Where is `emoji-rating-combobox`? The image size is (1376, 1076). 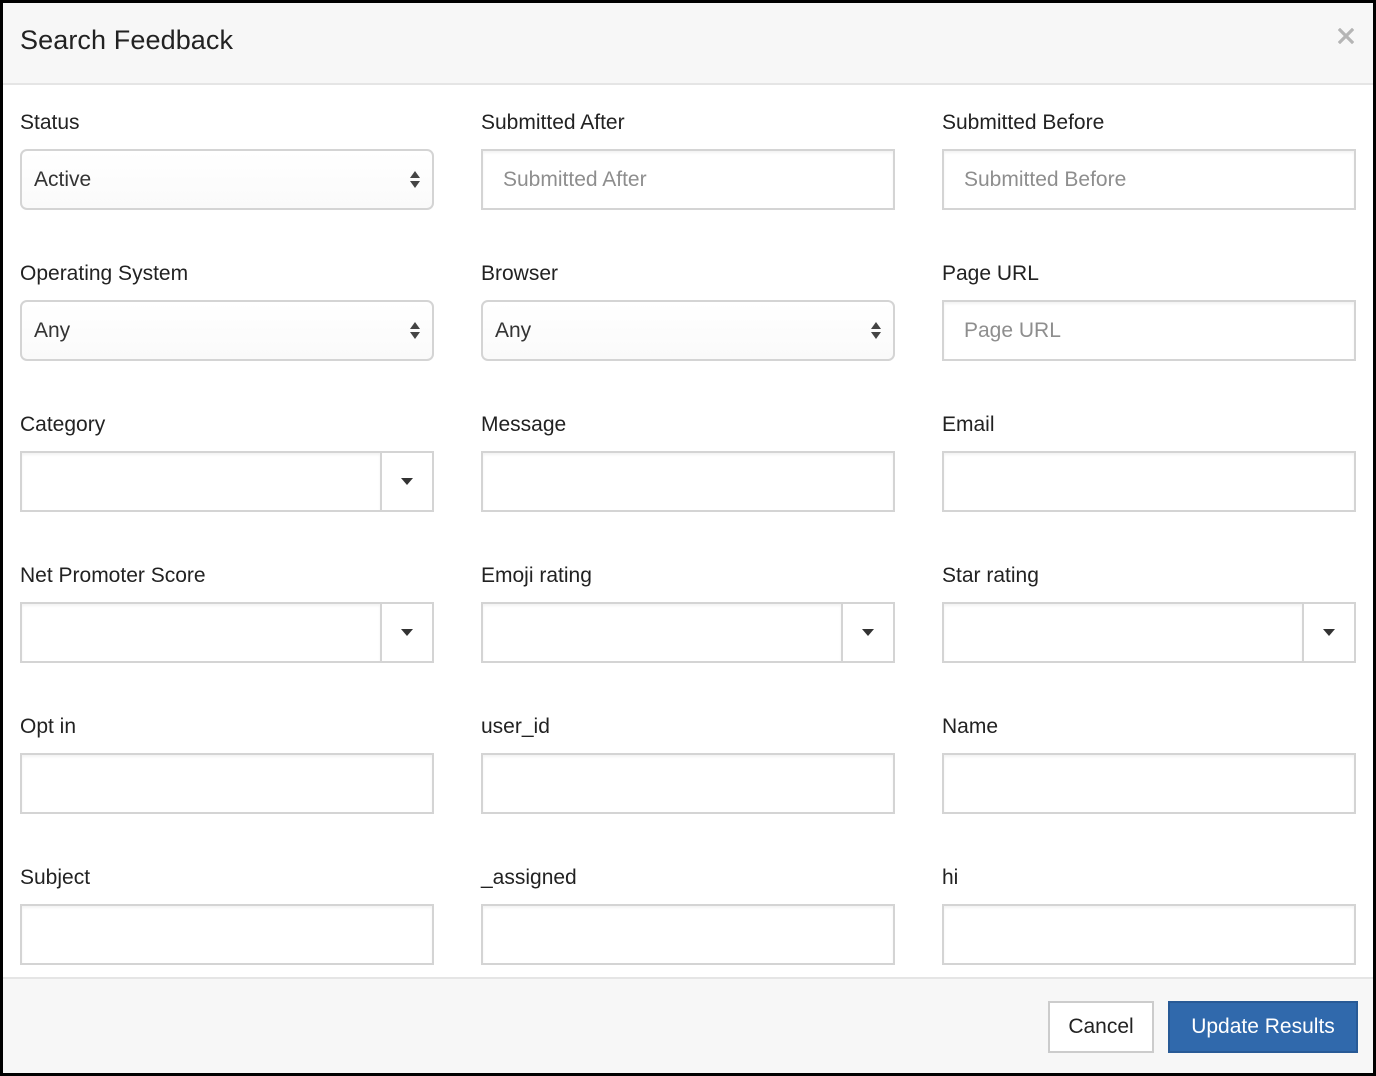
emoji-rating-combobox is located at coordinates (688, 632).